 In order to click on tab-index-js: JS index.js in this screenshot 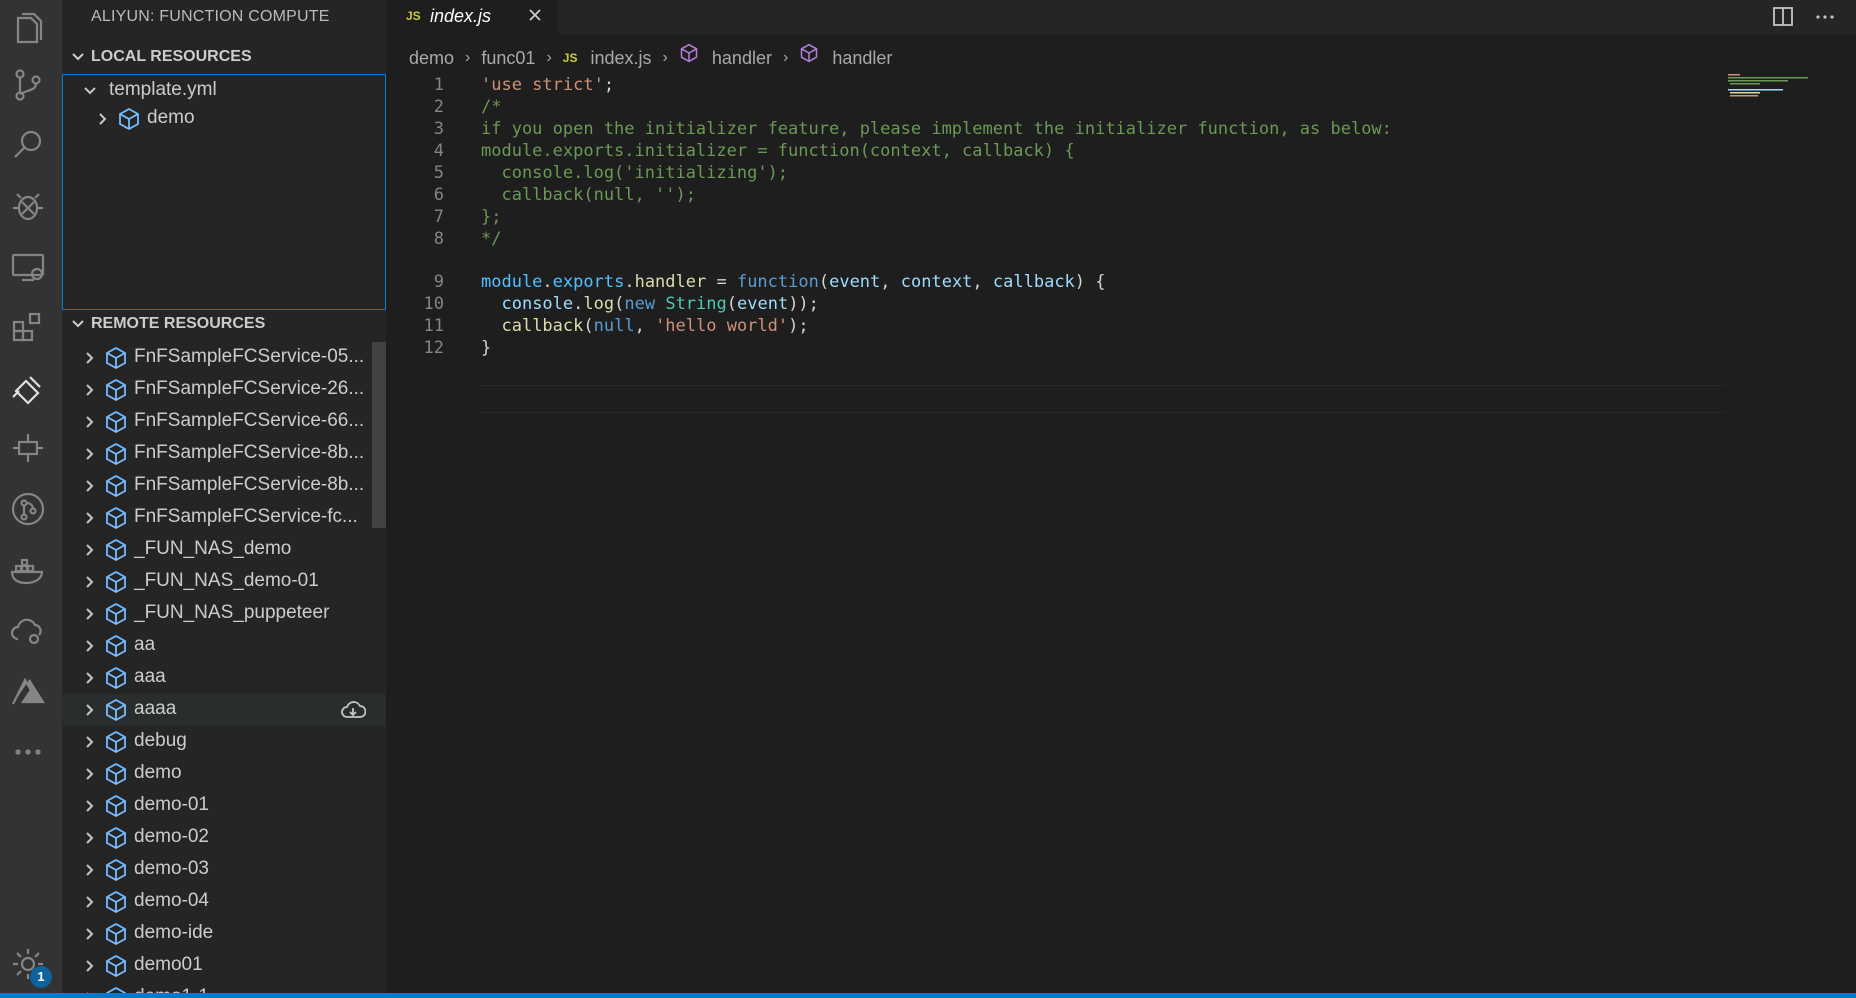, I will do `click(472, 17)`.